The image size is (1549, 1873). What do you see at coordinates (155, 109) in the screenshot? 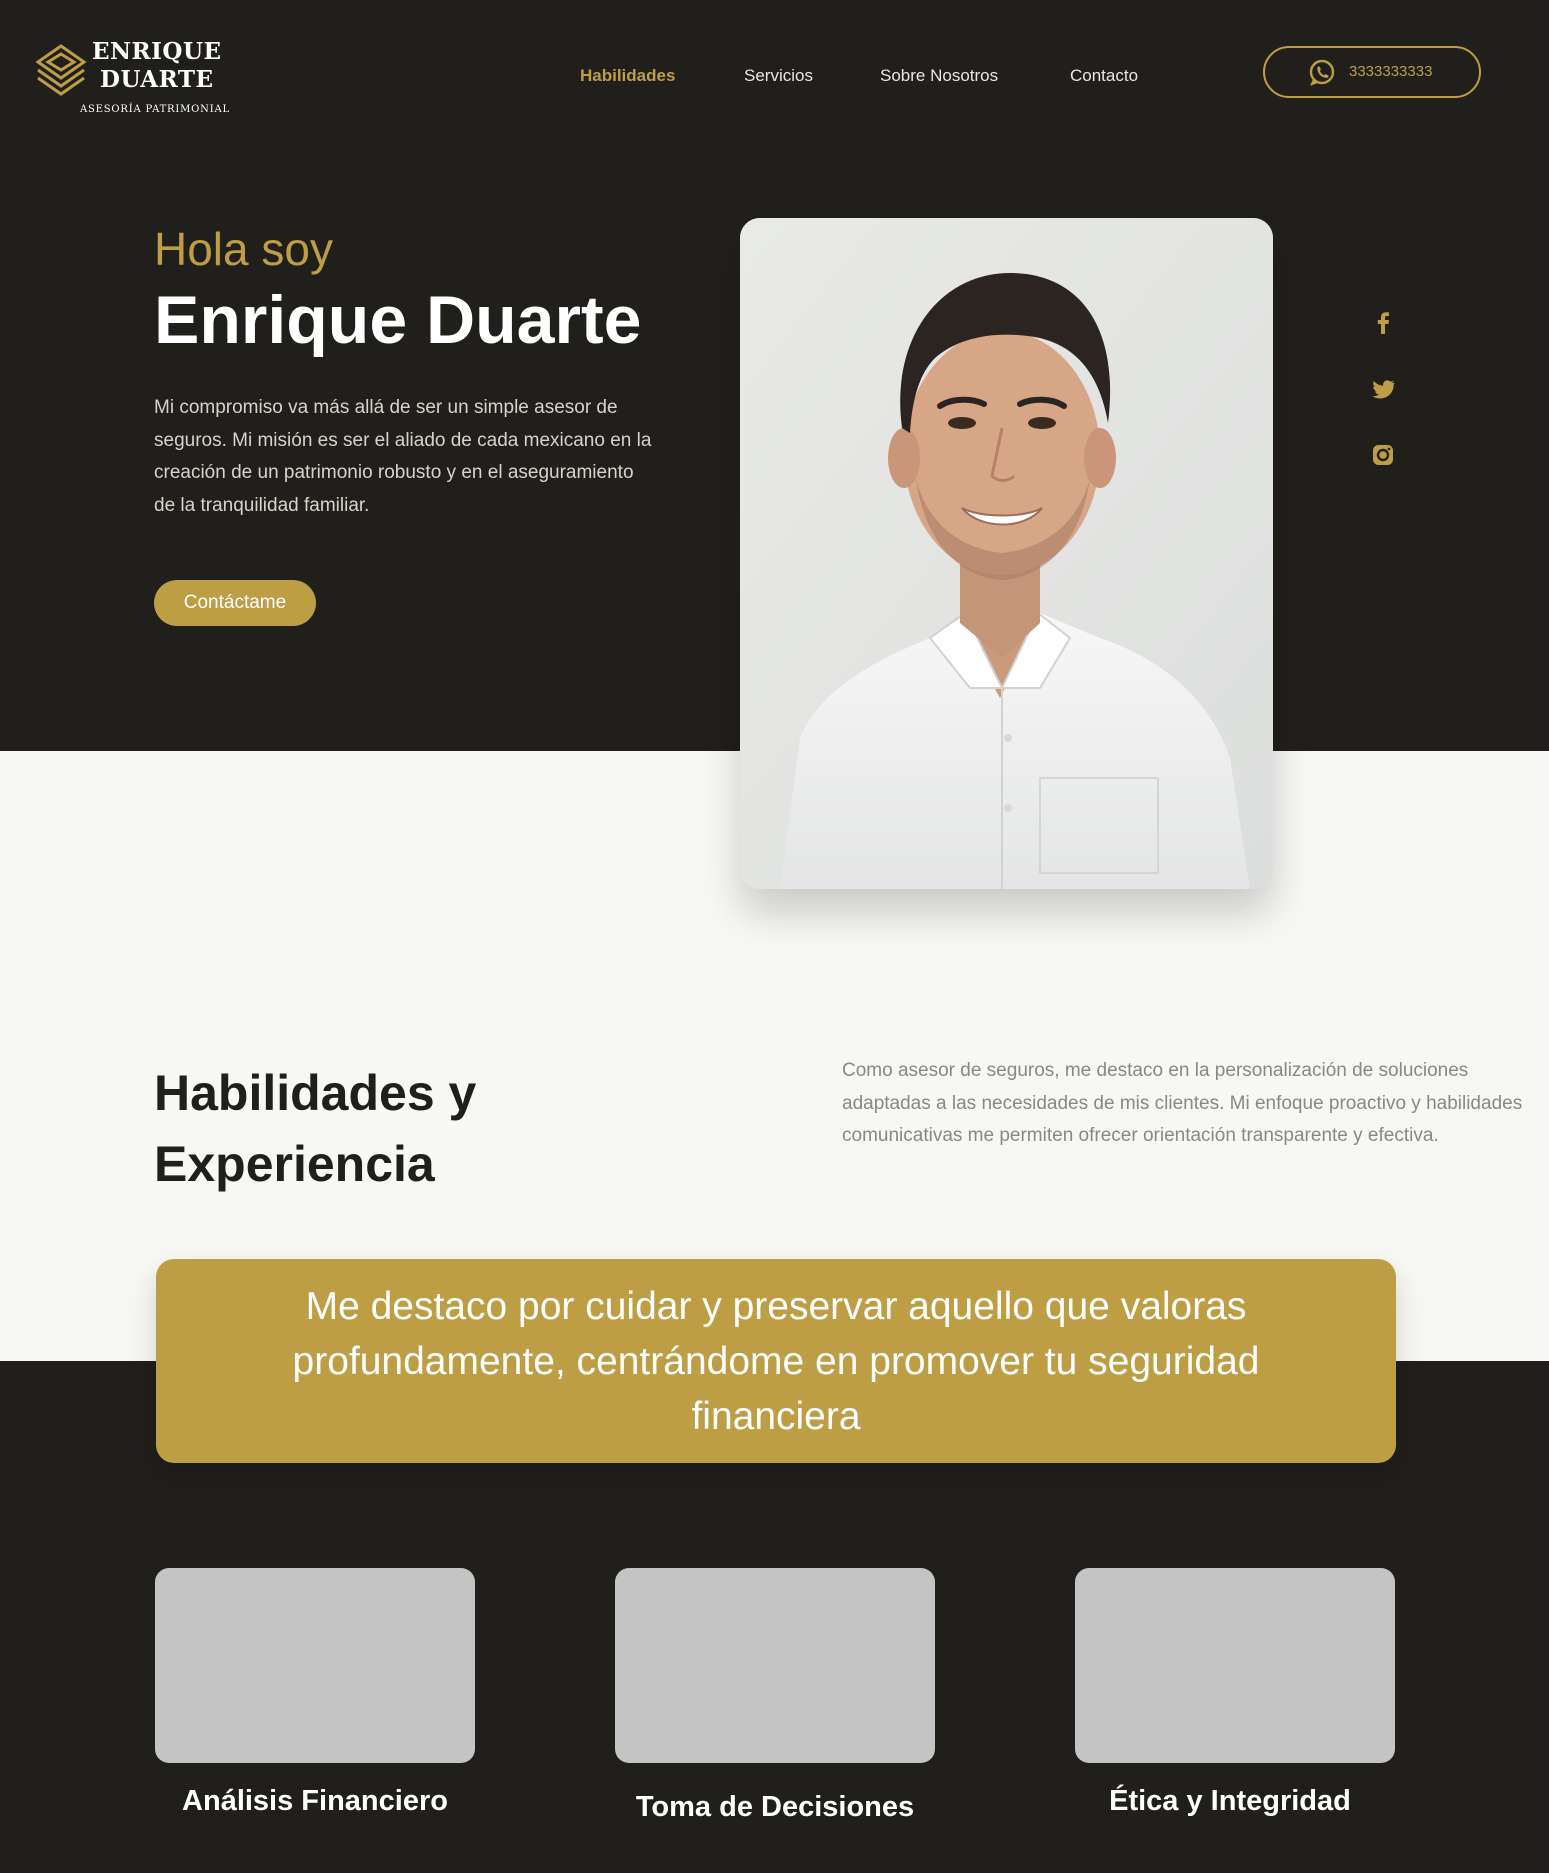
I see `logo-tagline: ASESORÍA PATRIMONIAL` at bounding box center [155, 109].